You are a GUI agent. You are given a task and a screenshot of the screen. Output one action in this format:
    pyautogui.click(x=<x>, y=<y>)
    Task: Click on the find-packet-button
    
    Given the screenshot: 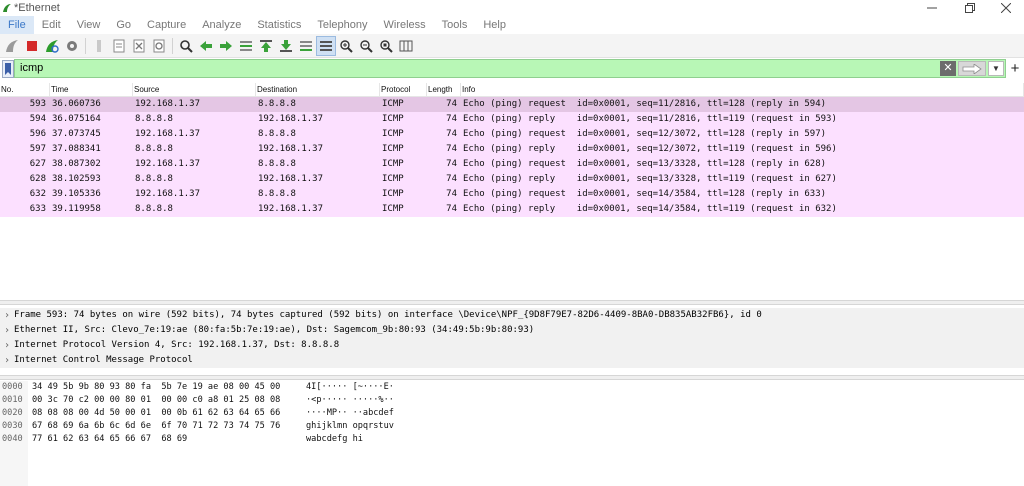 What is the action you would take?
    pyautogui.click(x=186, y=46)
    